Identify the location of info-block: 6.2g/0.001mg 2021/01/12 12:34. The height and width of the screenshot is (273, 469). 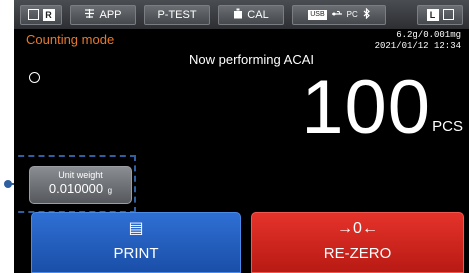
(418, 41).